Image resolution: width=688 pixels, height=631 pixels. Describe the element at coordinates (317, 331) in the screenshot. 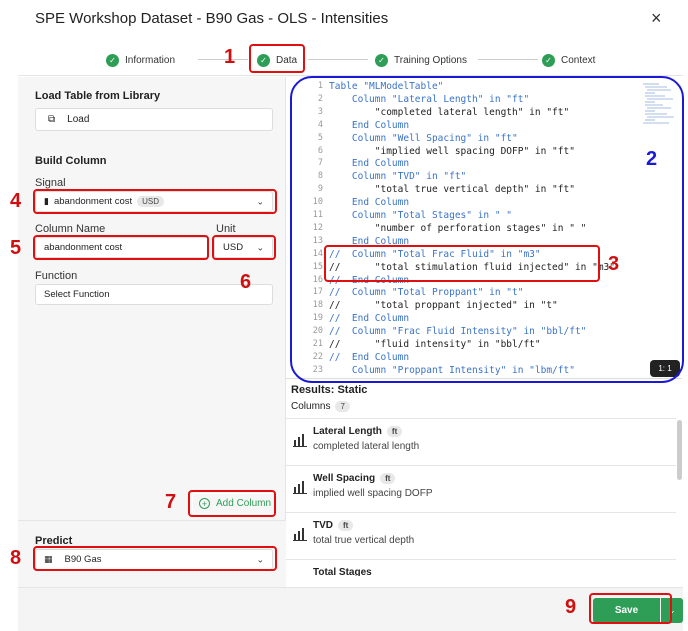

I see `line-number: 20` at that location.